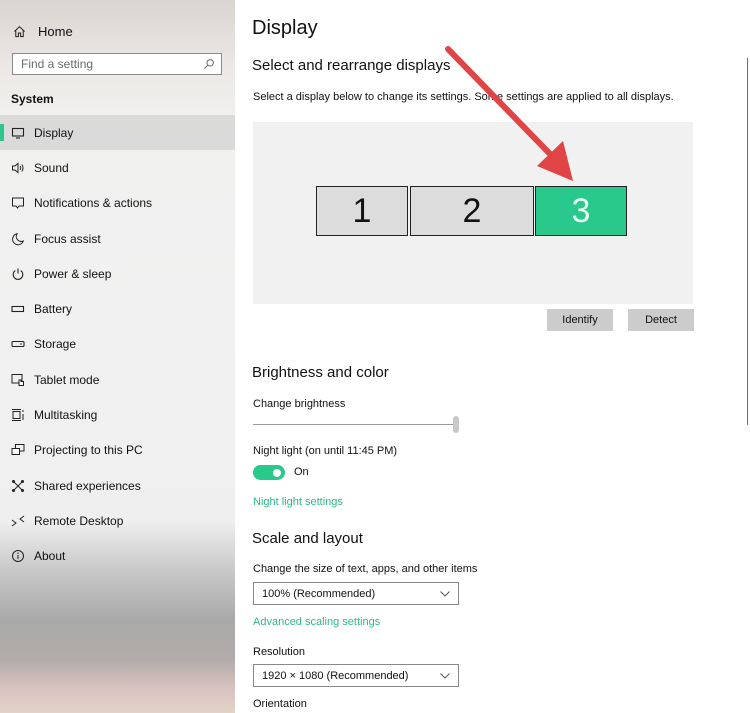 This screenshot has height=713, width=750. I want to click on sidebar-item-label: Battery, so click(53, 309).